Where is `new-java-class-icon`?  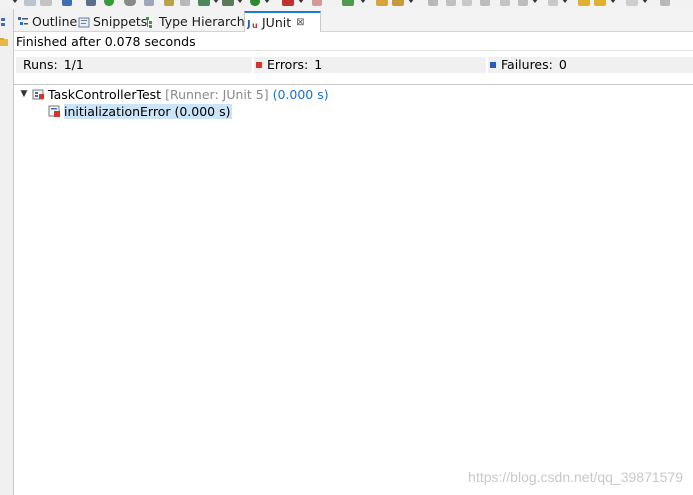 new-java-class-icon is located at coordinates (348, 3).